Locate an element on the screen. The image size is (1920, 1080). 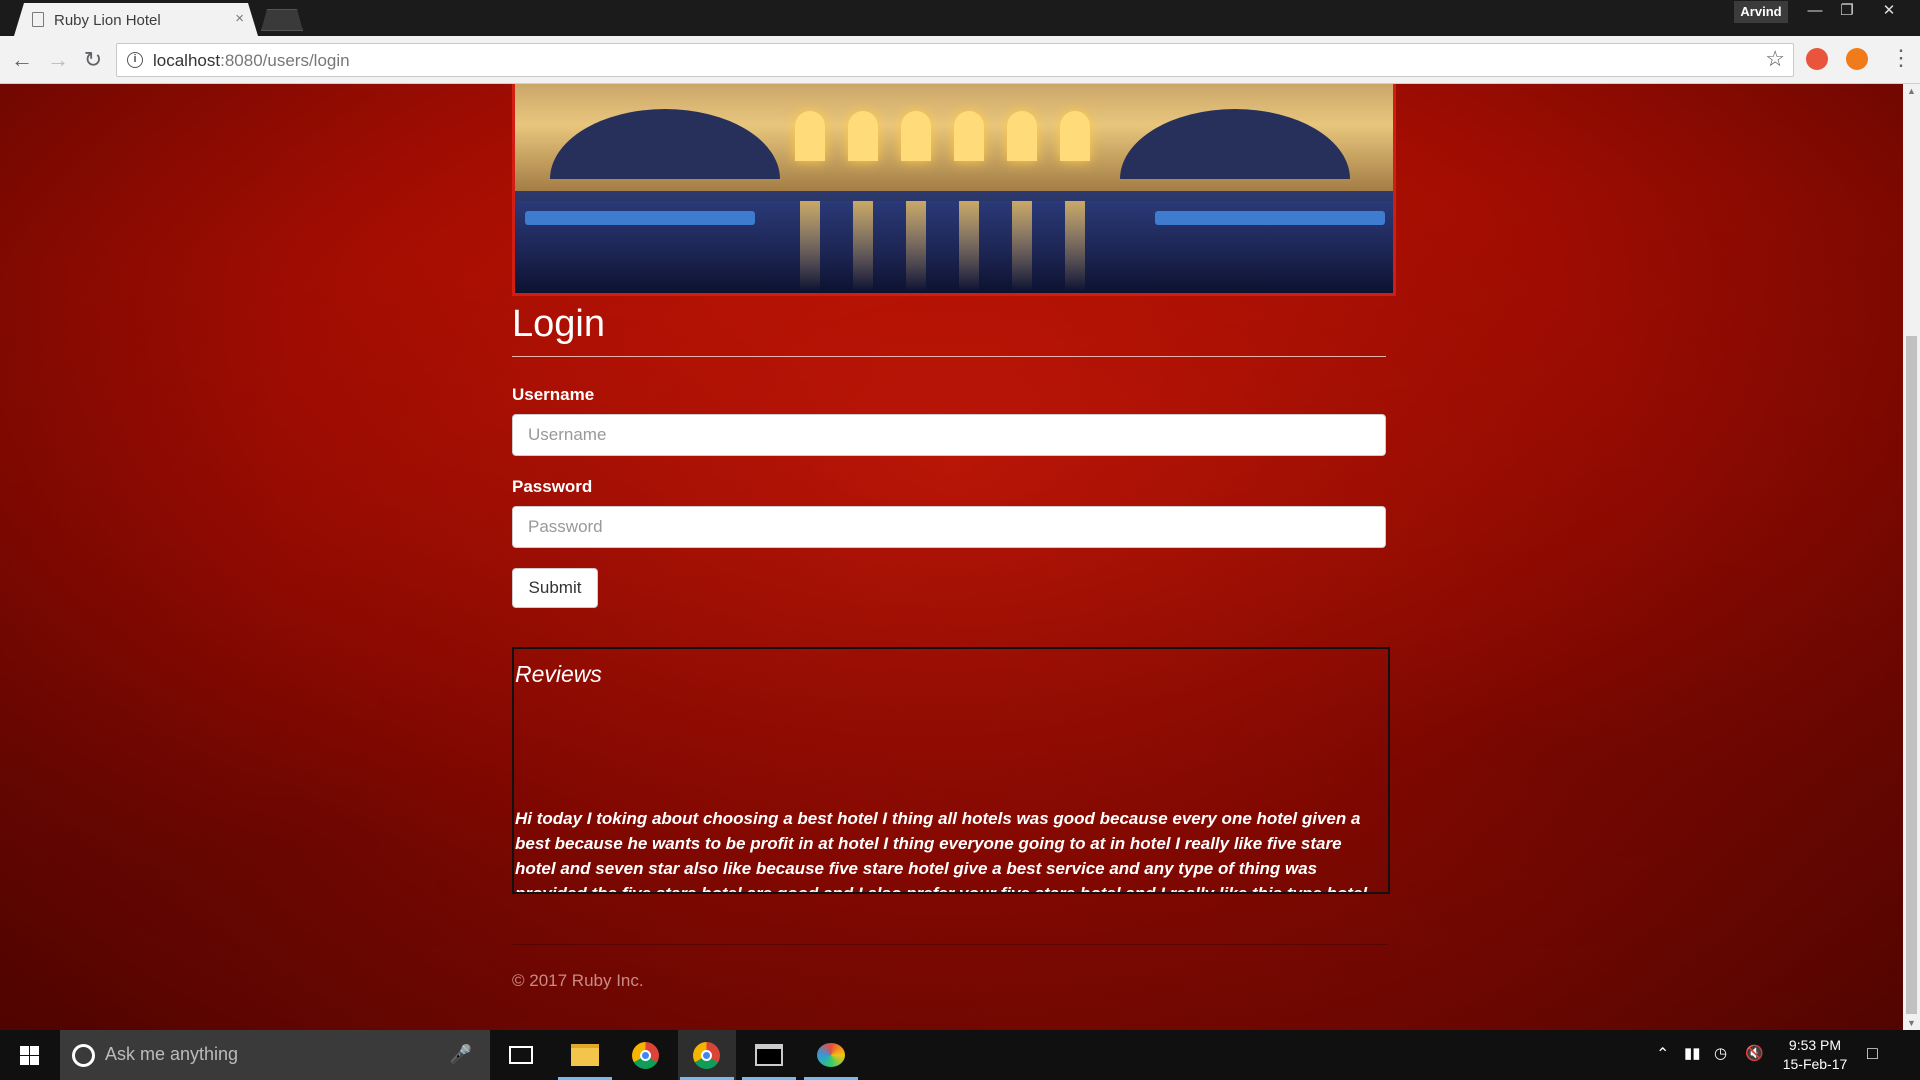
task-view-icon is located at coordinates (521, 1055).